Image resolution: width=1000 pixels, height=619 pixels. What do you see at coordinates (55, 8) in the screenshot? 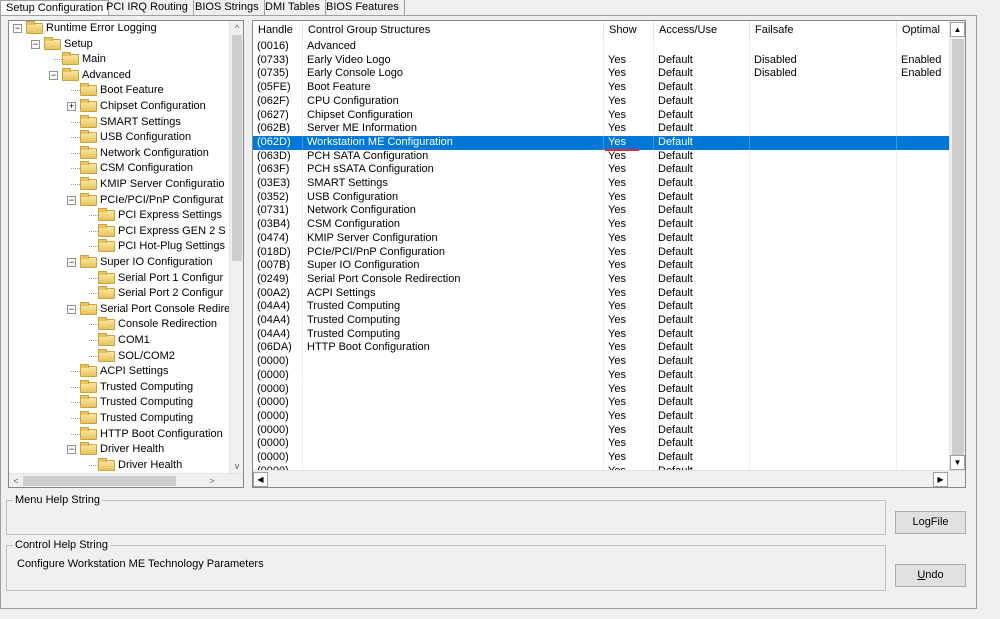
I see `tab-setup-configuration: Setup Configuration` at bounding box center [55, 8].